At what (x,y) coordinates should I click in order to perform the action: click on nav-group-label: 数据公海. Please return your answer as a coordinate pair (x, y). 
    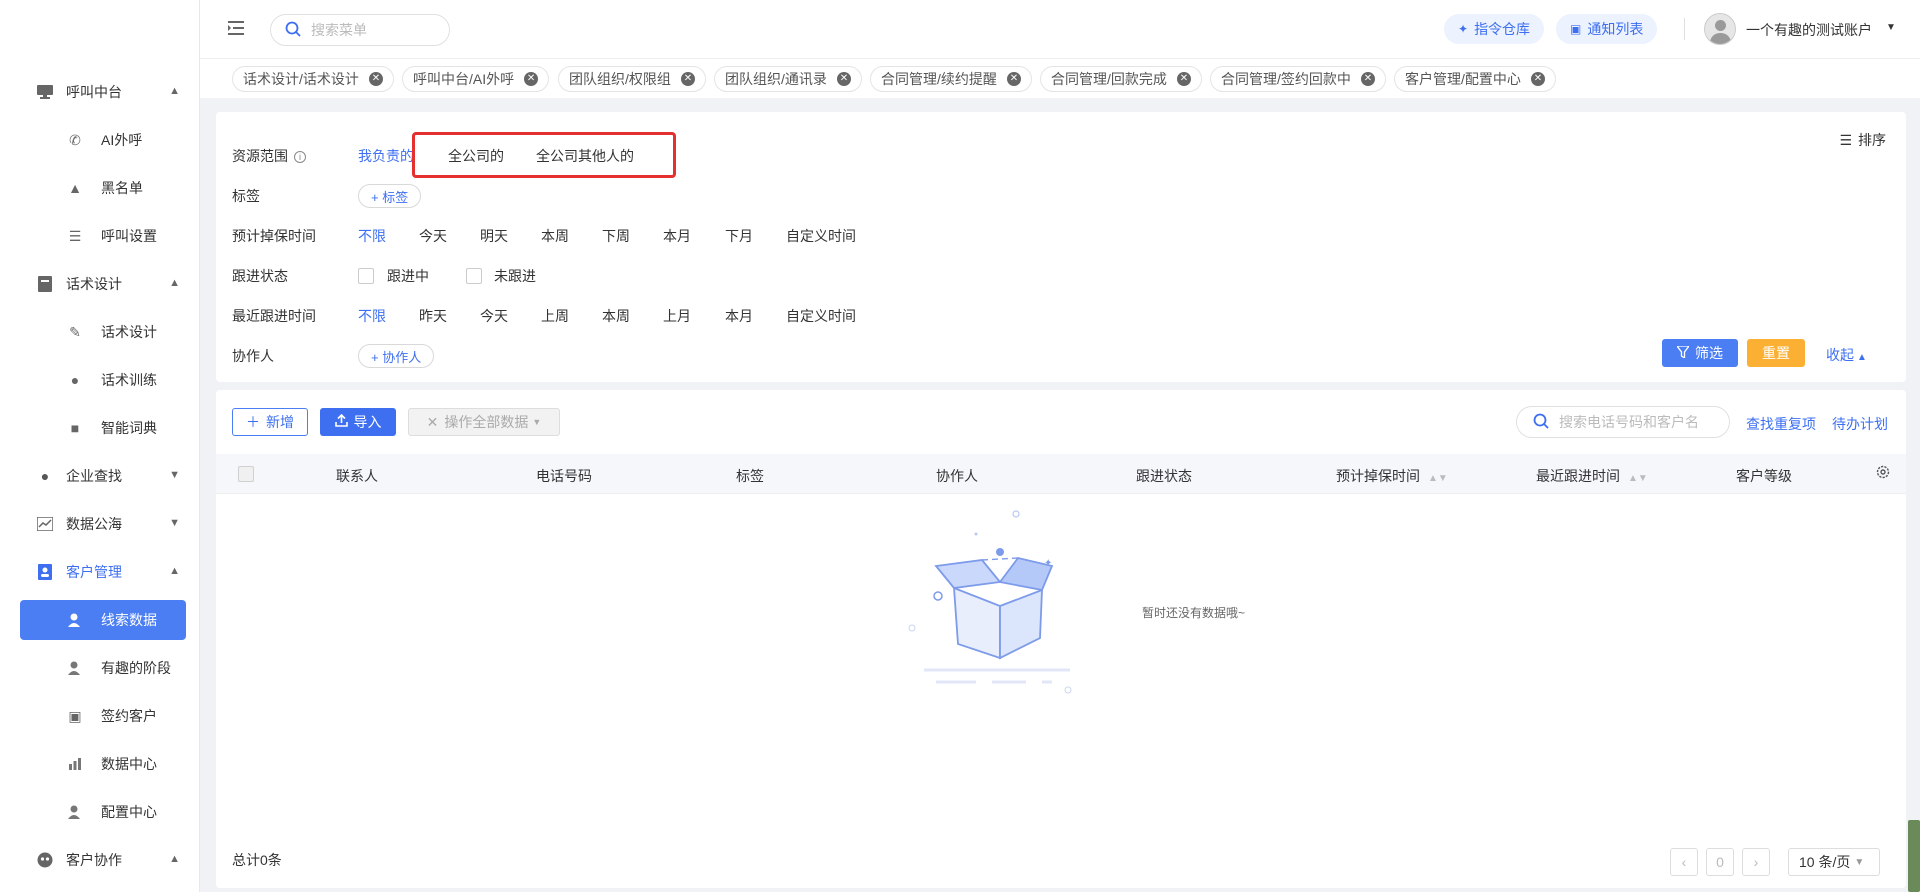
    Looking at the image, I should click on (94, 524).